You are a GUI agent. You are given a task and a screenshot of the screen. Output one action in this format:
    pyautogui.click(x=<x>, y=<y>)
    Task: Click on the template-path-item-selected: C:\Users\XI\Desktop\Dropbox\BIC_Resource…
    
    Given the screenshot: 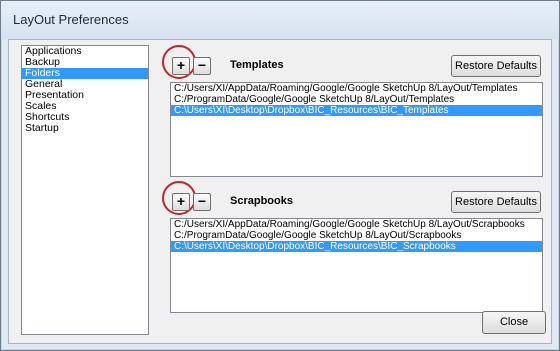 What is the action you would take?
    pyautogui.click(x=356, y=110)
    